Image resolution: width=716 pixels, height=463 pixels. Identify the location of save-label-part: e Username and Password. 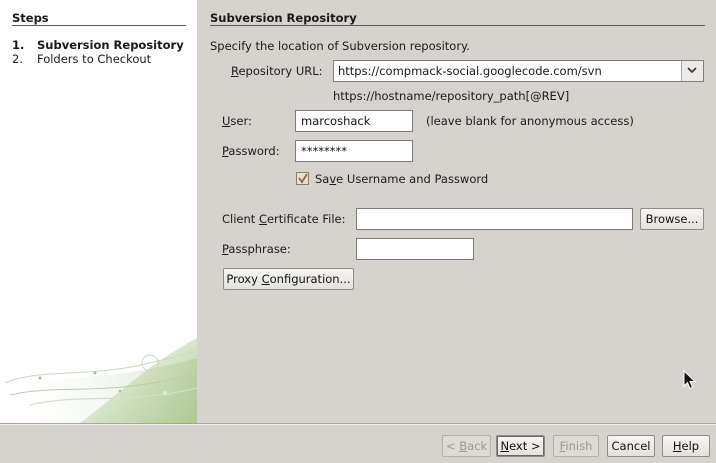
(412, 179).